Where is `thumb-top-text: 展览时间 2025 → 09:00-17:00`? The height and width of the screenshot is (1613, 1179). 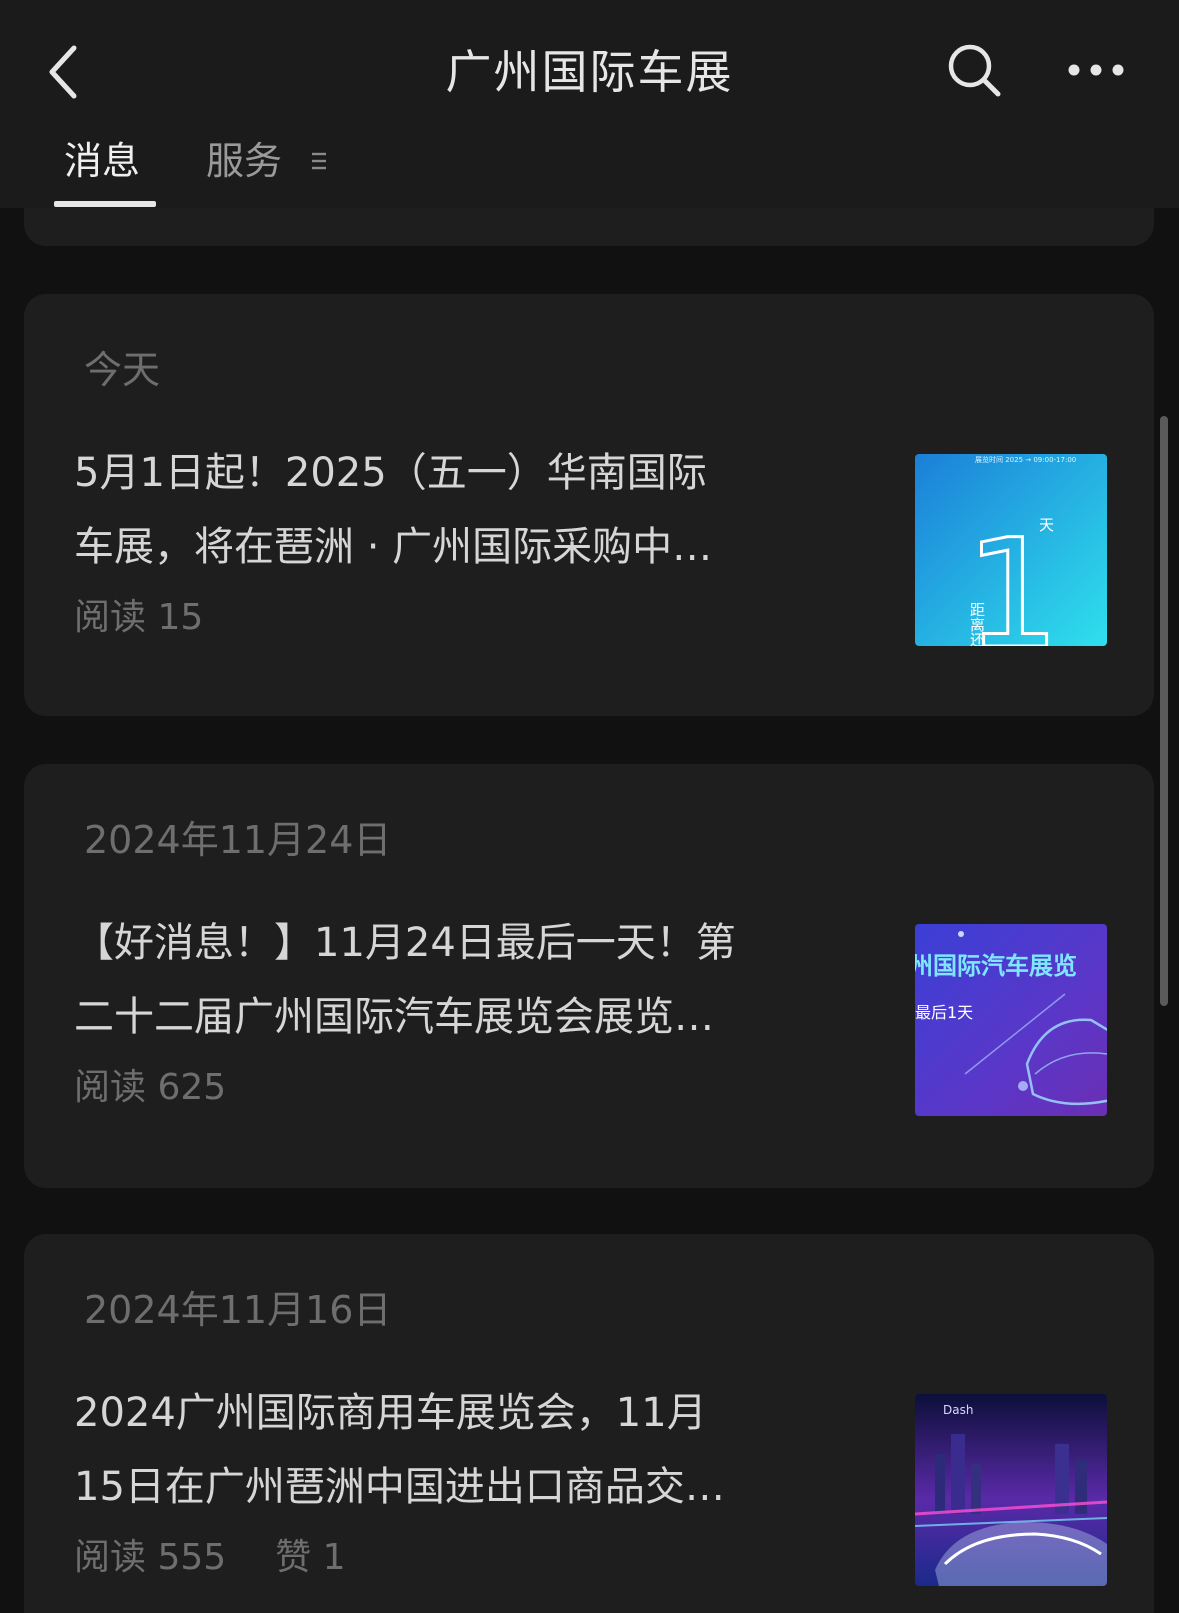
thumb-top-text: 展览时间 2025 → 09:00-17:00 is located at coordinates (1025, 459).